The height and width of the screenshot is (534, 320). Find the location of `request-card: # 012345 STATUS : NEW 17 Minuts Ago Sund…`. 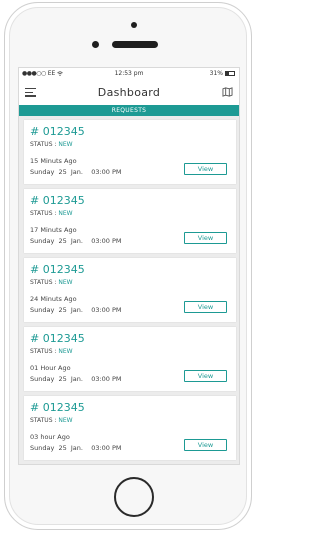

request-card: # 012345 STATUS : NEW 17 Minuts Ago Sund… is located at coordinates (130, 221).